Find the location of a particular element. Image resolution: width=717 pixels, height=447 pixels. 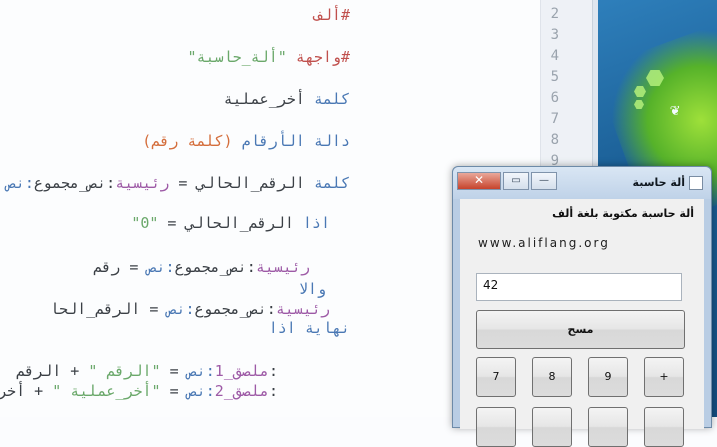

key-8-button: 8 is located at coordinates (552, 377).